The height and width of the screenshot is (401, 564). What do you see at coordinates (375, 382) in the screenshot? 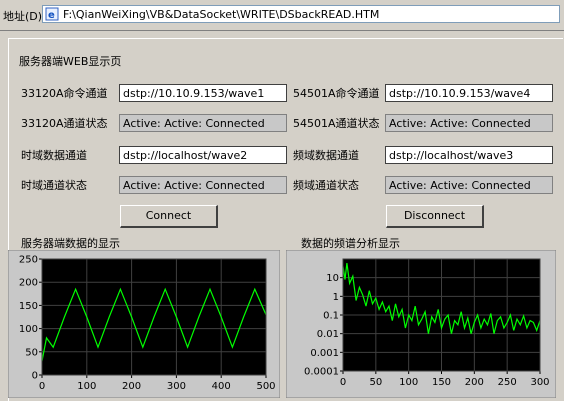
I see `x-tick-label: 50` at bounding box center [375, 382].